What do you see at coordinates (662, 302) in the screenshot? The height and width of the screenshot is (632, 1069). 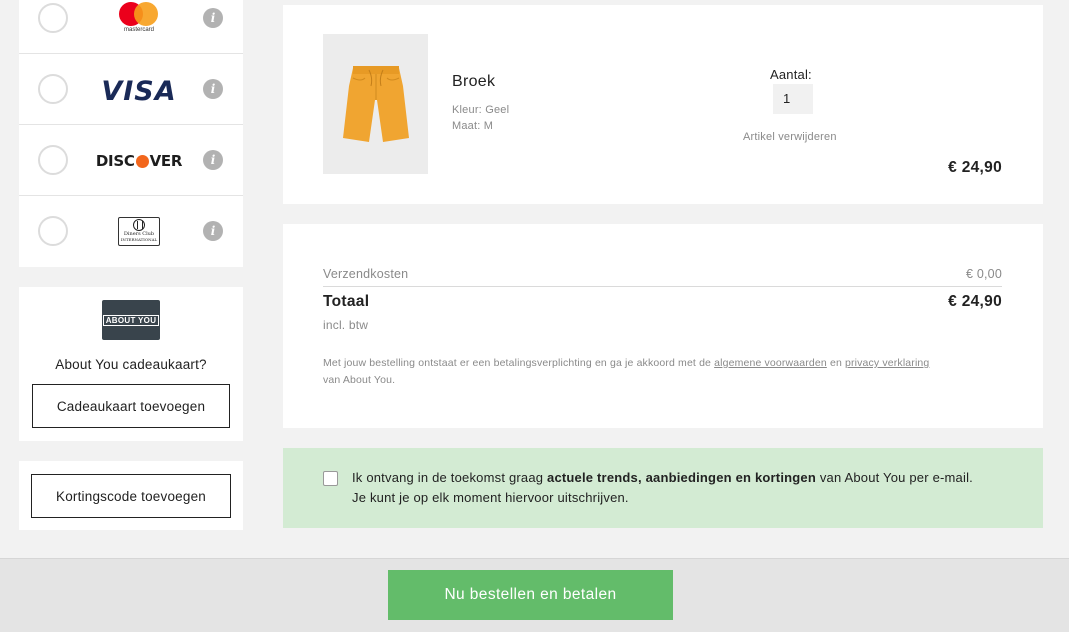 I see `total-row: Totaal € 24,90` at bounding box center [662, 302].